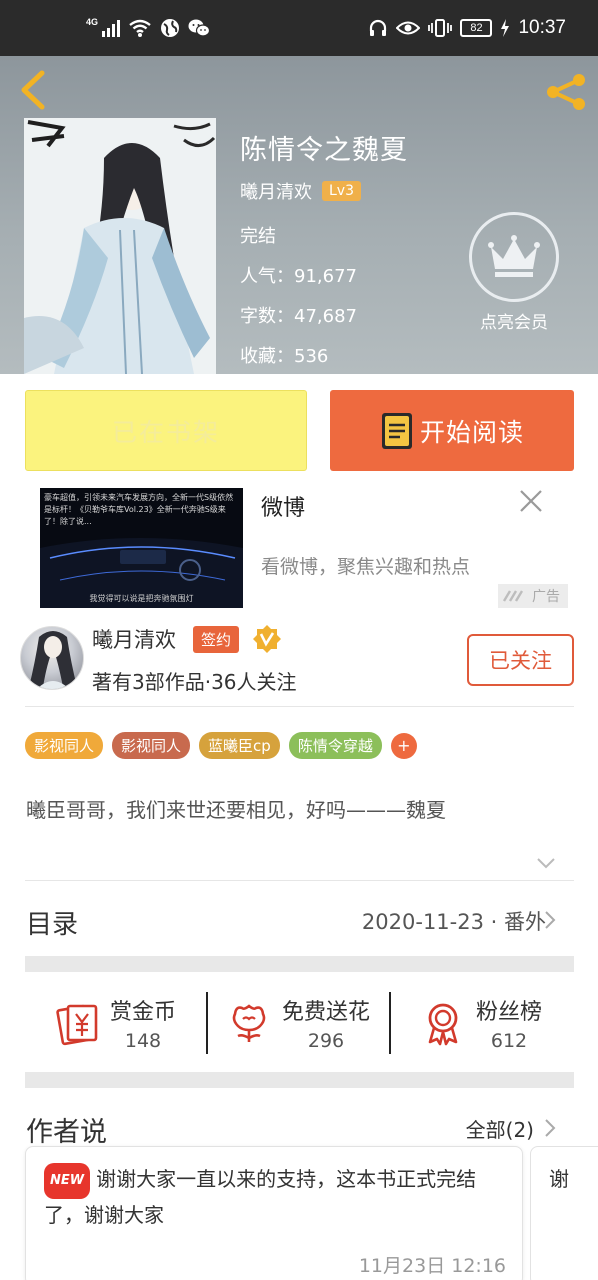 This screenshot has width=598, height=1280. Describe the element at coordinates (66, 1132) in the screenshot. I see `author-says-title: 作者说` at that location.